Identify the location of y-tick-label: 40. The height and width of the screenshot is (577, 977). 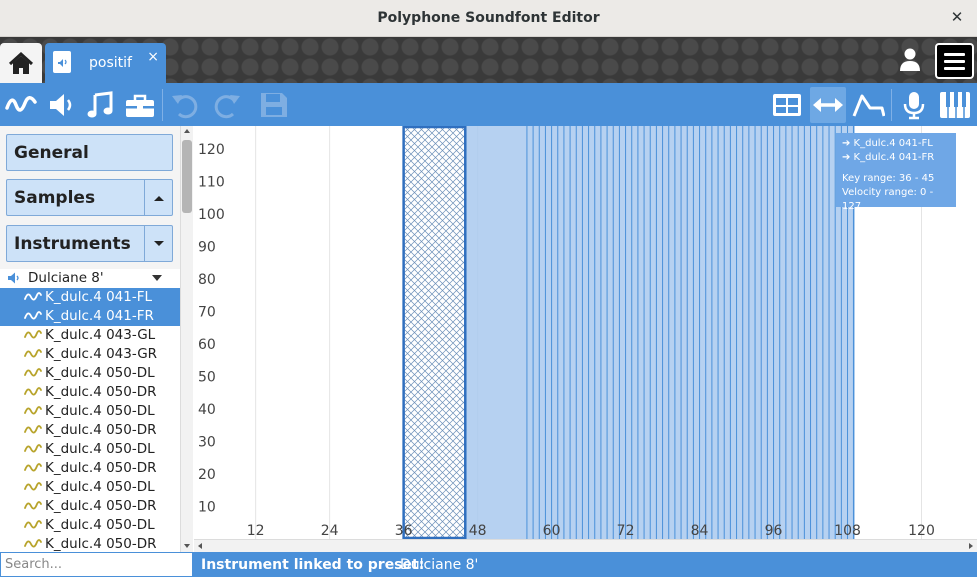
(207, 410).